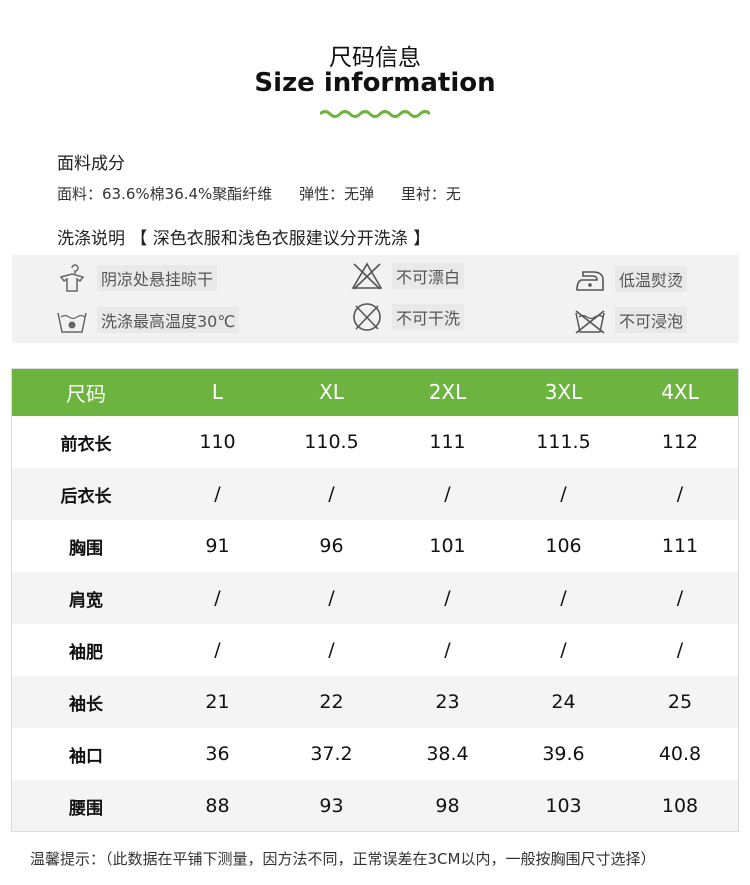 The width and height of the screenshot is (750, 885). Describe the element at coordinates (590, 322) in the screenshot. I see `no-soak-icon` at that location.